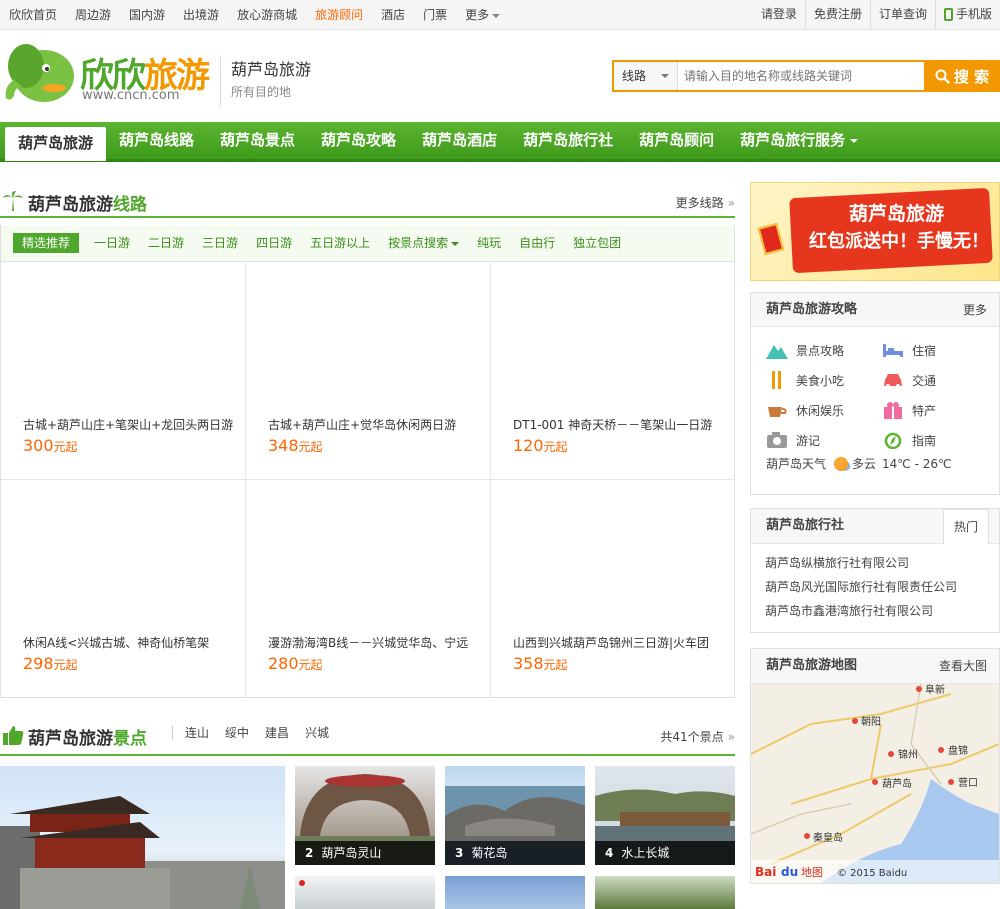  Describe the element at coordinates (779, 15) in the screenshot. I see `login-link: 请登录` at that location.